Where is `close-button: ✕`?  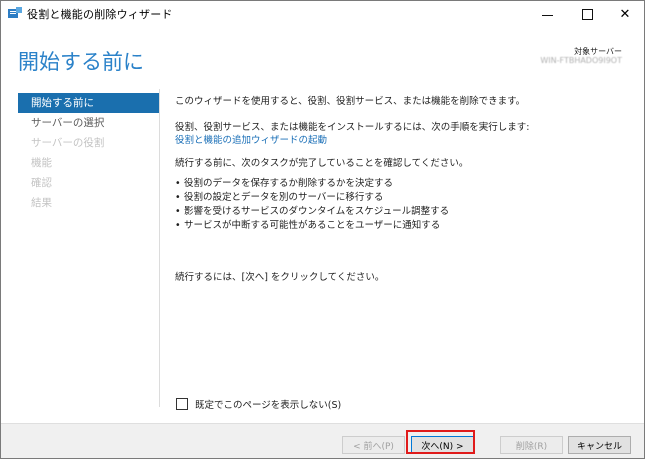
close-button: ✕ is located at coordinates (624, 14).